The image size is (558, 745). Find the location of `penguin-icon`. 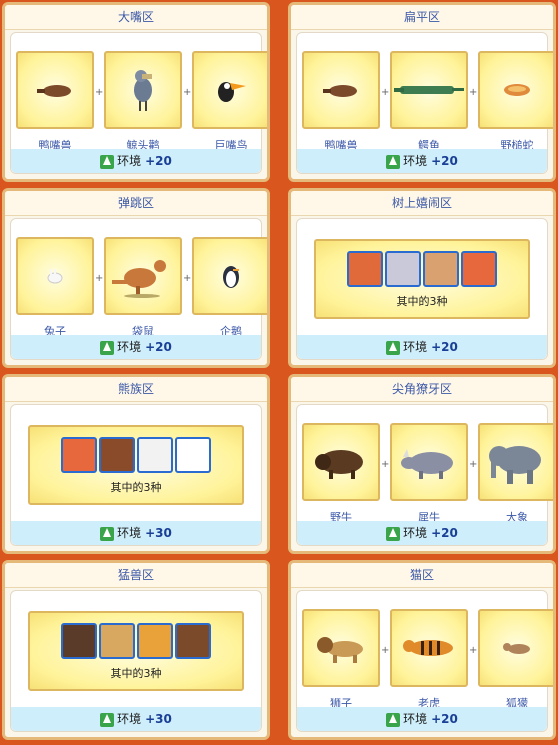

penguin-icon is located at coordinates (231, 277).